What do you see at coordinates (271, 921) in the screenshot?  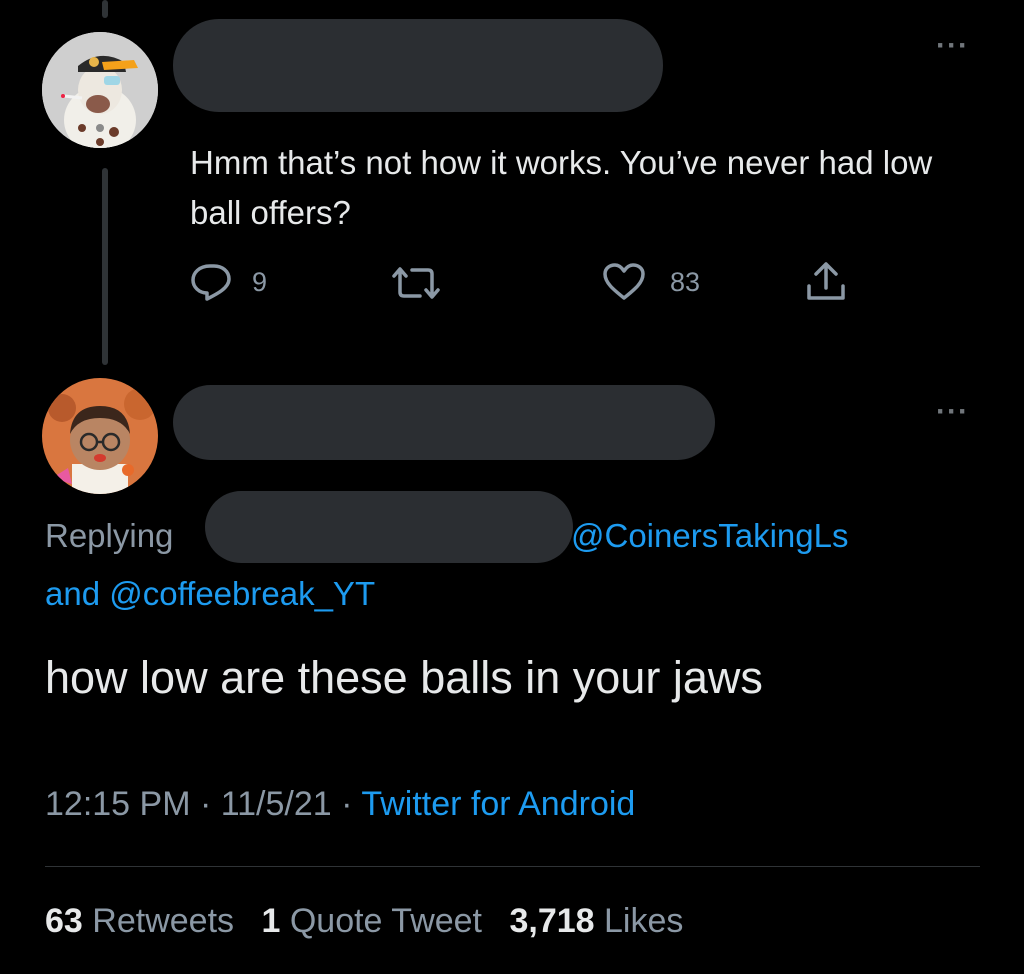 I see `quote-count: 1` at bounding box center [271, 921].